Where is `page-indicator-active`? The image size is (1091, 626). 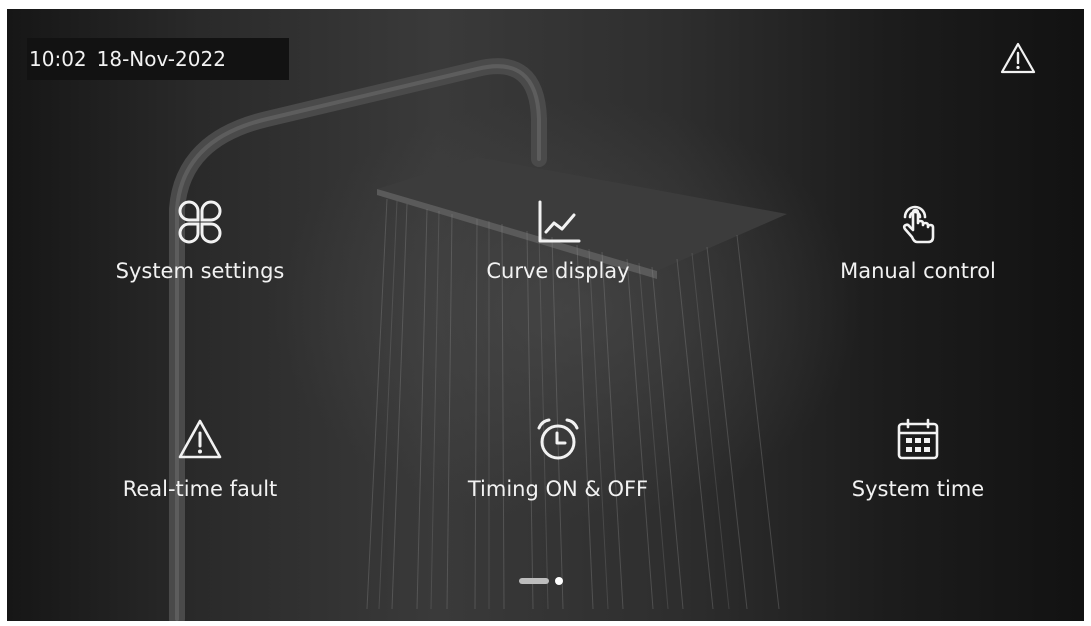 page-indicator-active is located at coordinates (534, 581).